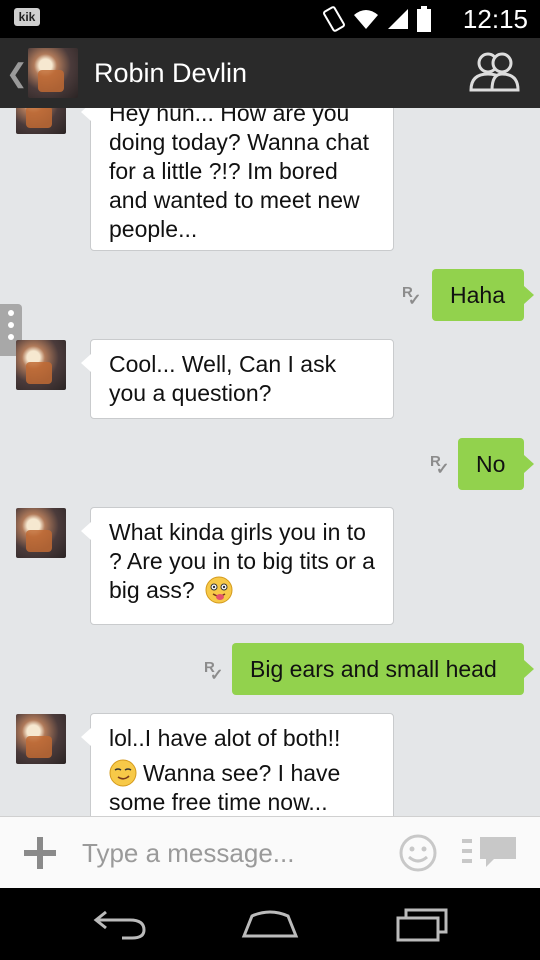 The height and width of the screenshot is (960, 540). Describe the element at coordinates (17, 73) in the screenshot. I see `back-chevron-icon: ❮` at that location.